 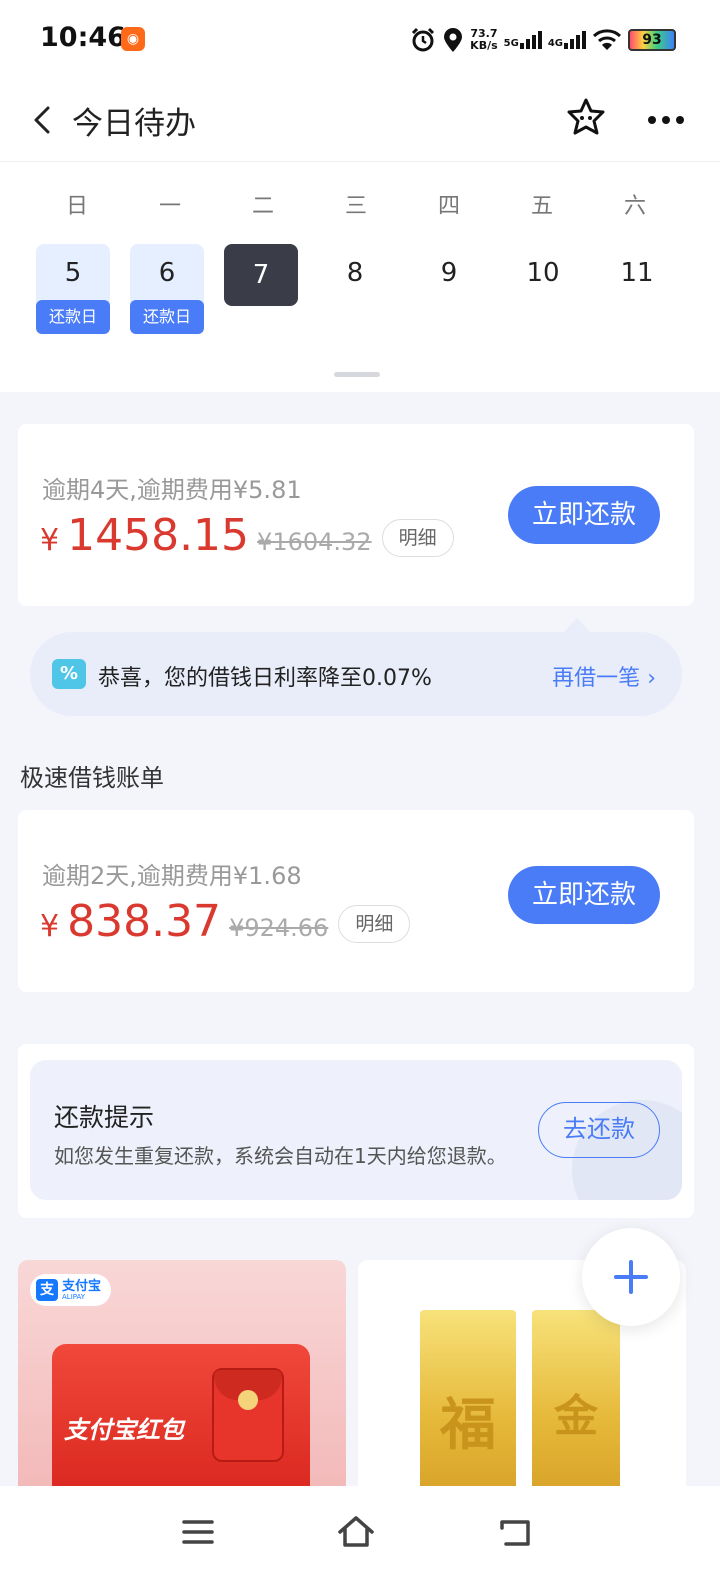 What do you see at coordinates (356, 1532) in the screenshot?
I see `home-icon` at bounding box center [356, 1532].